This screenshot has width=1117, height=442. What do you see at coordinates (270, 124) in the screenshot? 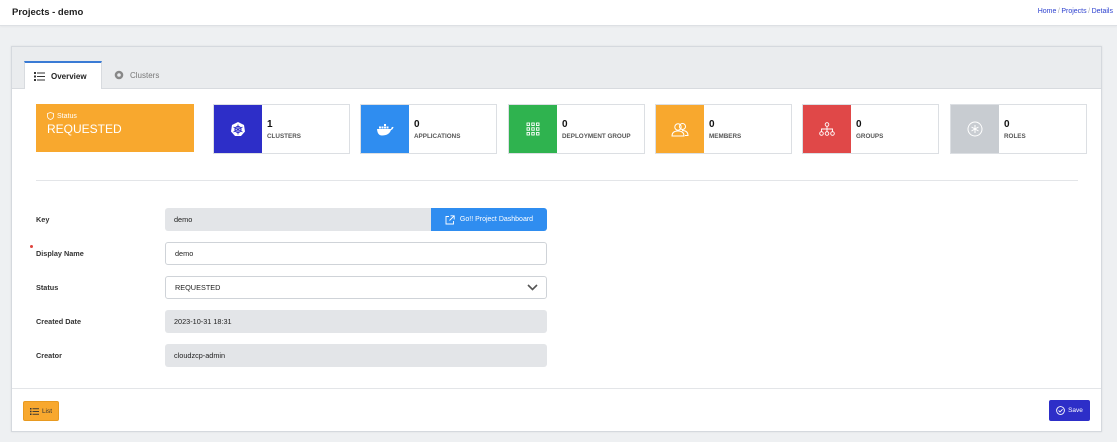
I see `stat-value: 1` at bounding box center [270, 124].